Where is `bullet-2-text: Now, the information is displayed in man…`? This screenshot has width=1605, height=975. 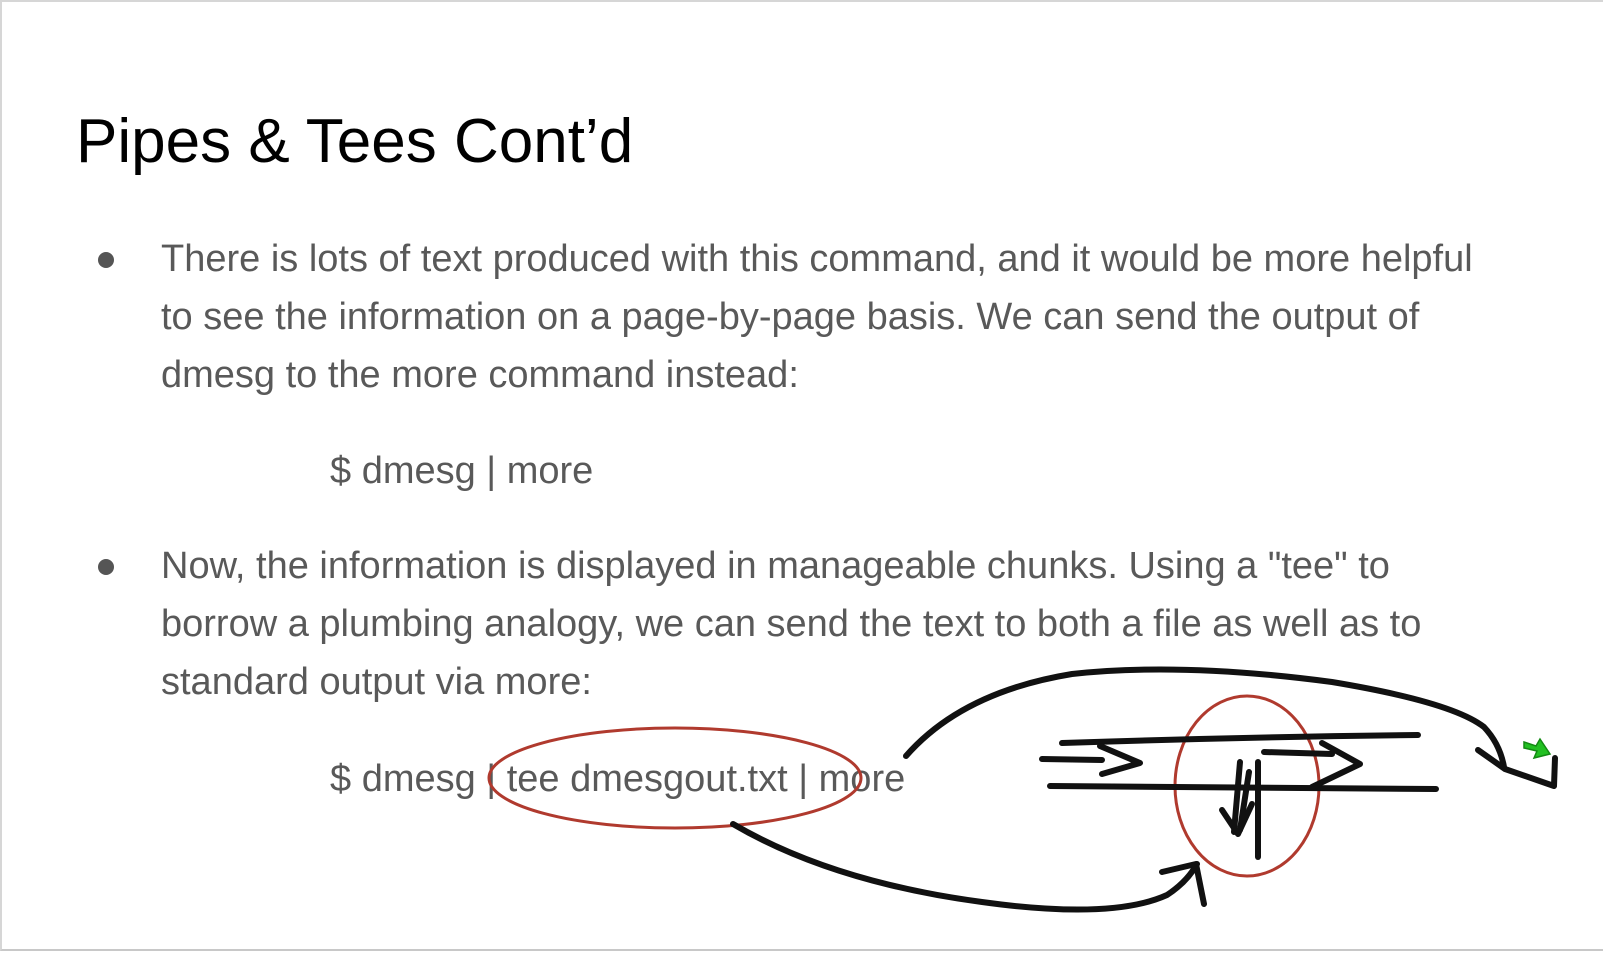 bullet-2-text: Now, the information is displayed in man… is located at coordinates (791, 624).